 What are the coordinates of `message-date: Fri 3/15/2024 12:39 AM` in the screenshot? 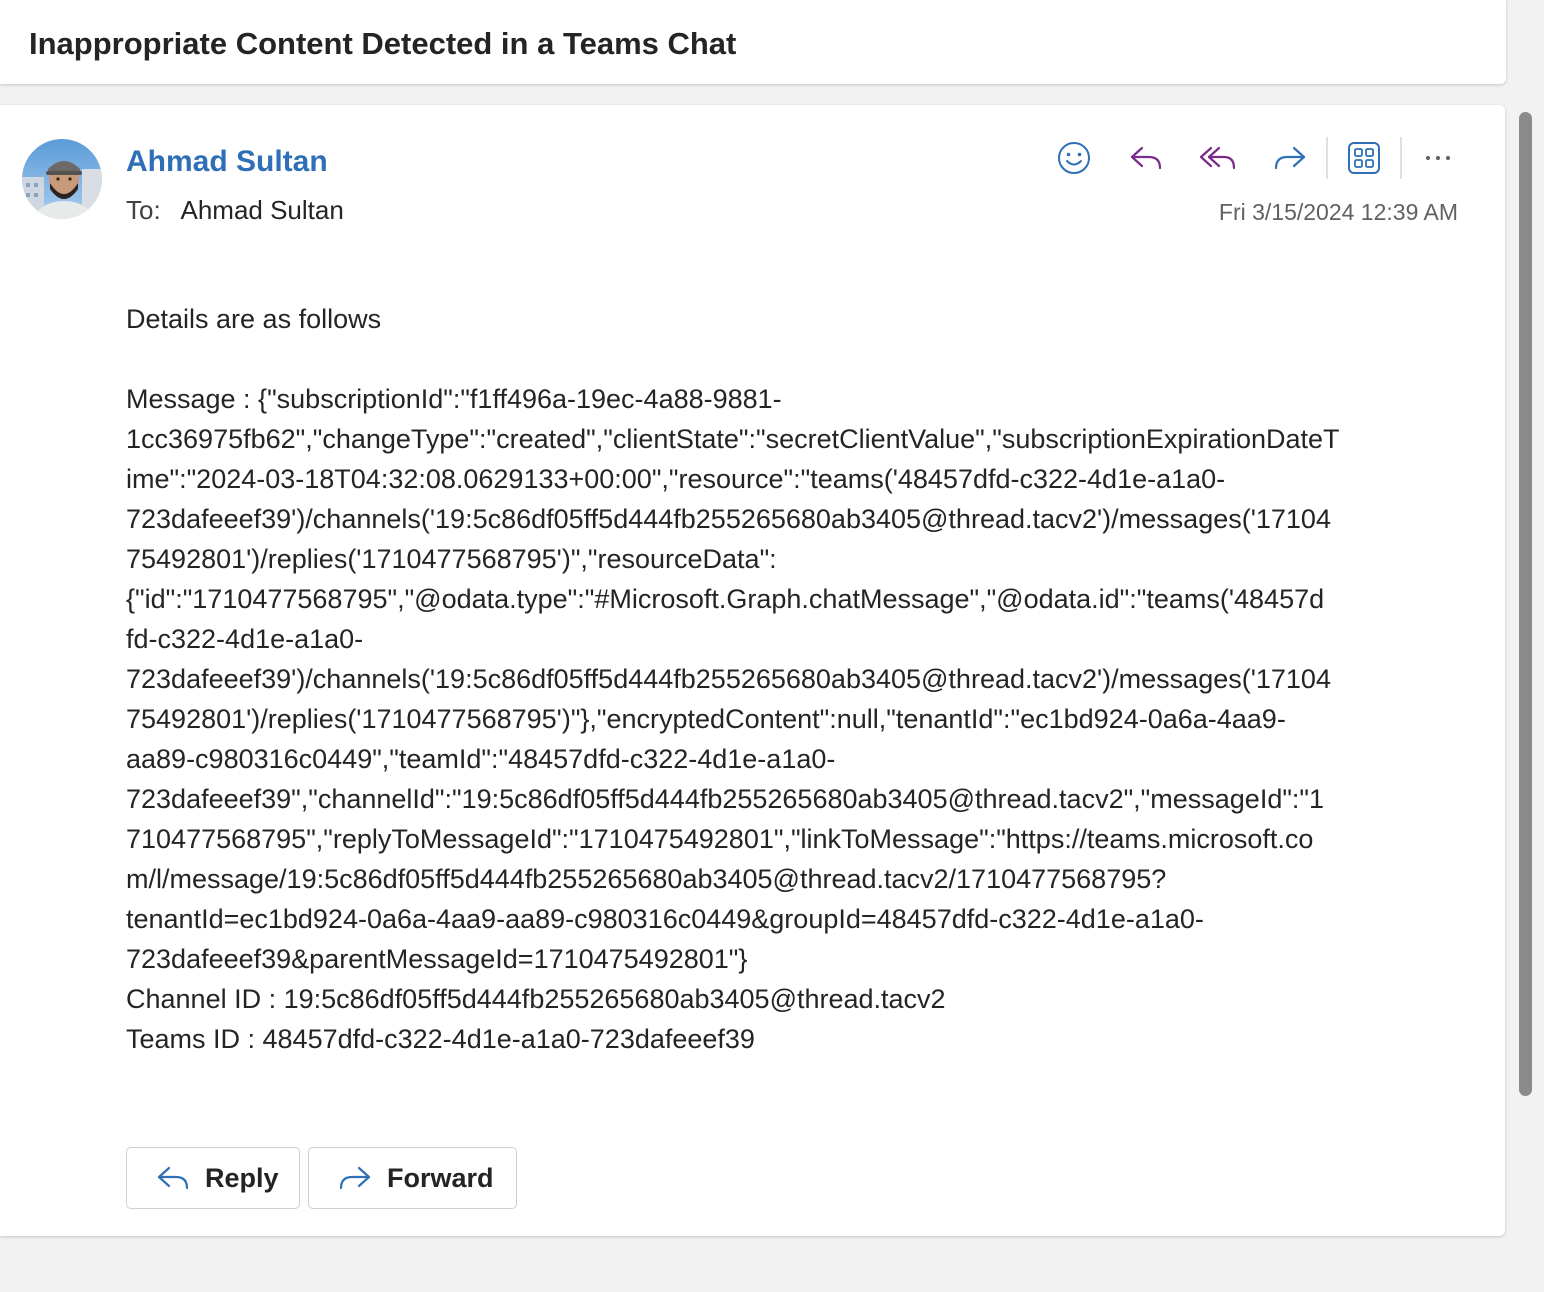 It's located at (1338, 212).